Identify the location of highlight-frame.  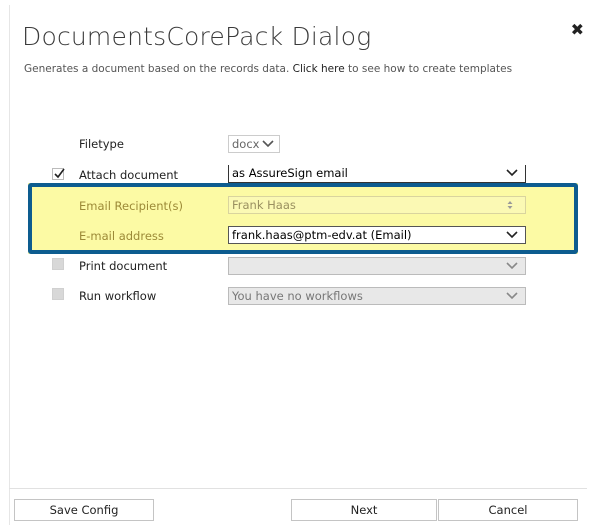
(303, 218).